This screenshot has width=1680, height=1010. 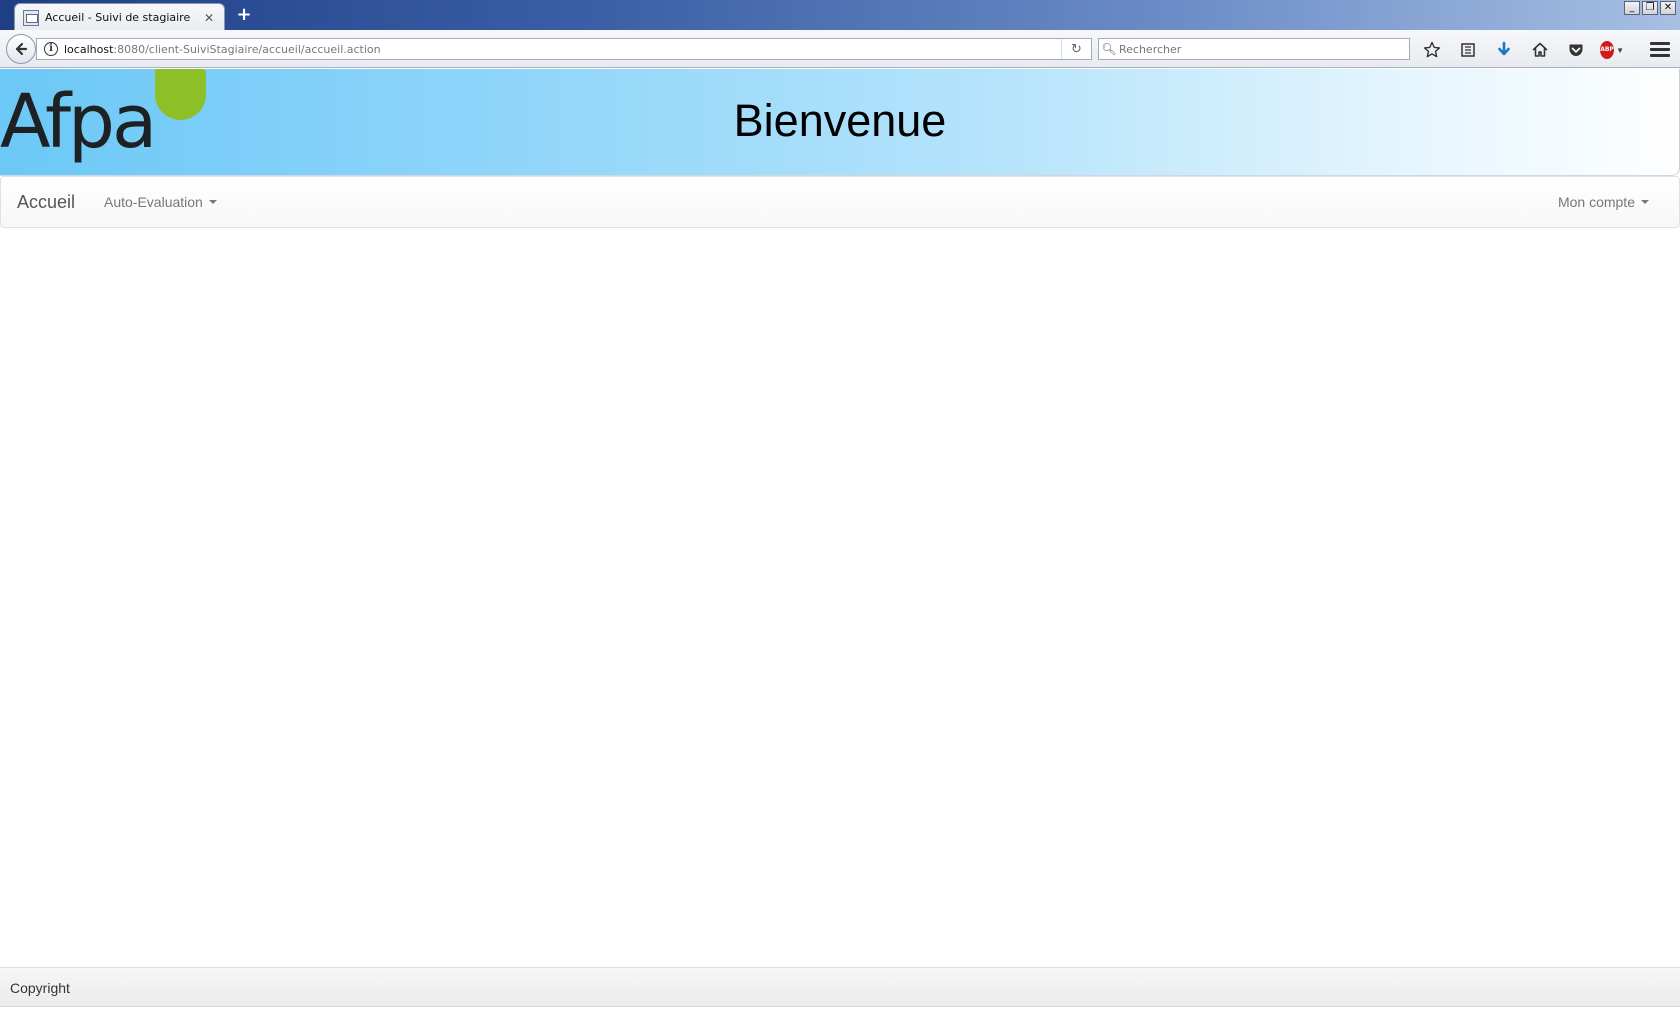 I want to click on page-footer: Copyright, so click(x=840, y=987).